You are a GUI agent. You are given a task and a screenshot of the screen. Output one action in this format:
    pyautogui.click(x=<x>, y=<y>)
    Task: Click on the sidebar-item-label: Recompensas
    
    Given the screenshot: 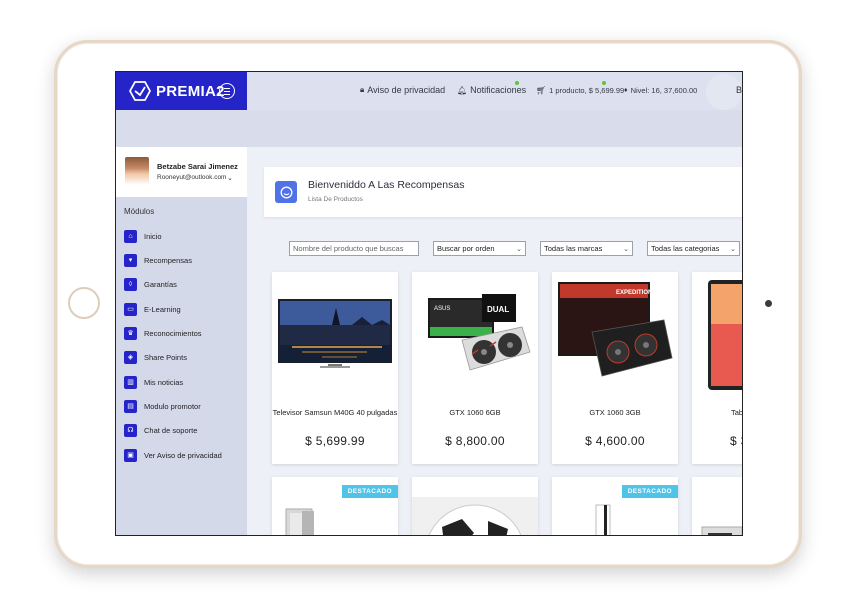 What is the action you would take?
    pyautogui.click(x=168, y=260)
    